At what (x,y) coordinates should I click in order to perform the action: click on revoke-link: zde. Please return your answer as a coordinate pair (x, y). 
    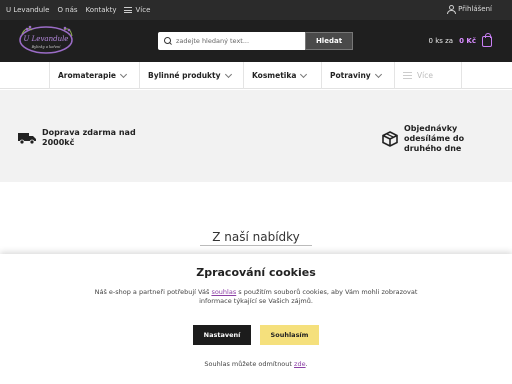
    Looking at the image, I should click on (300, 364).